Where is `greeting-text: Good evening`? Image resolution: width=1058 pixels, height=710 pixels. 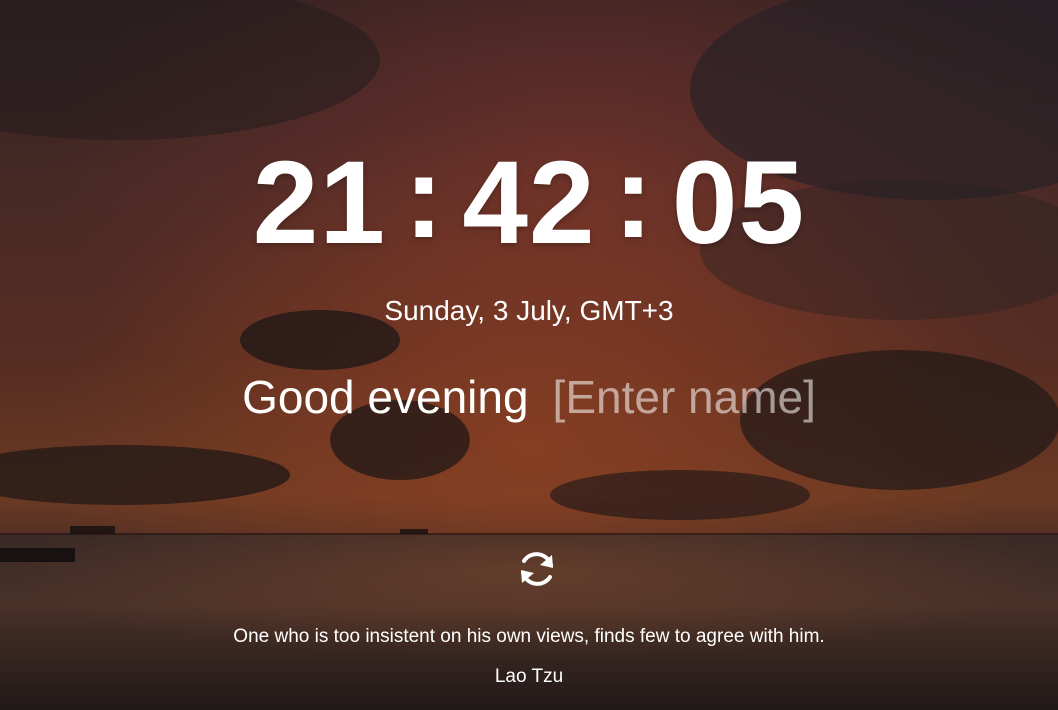
greeting-text: Good evening is located at coordinates (385, 397).